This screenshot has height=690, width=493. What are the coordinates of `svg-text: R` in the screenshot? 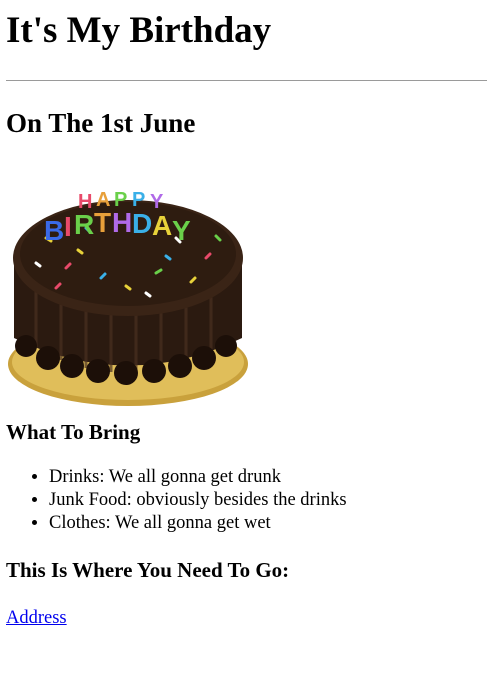 It's located at (84, 224).